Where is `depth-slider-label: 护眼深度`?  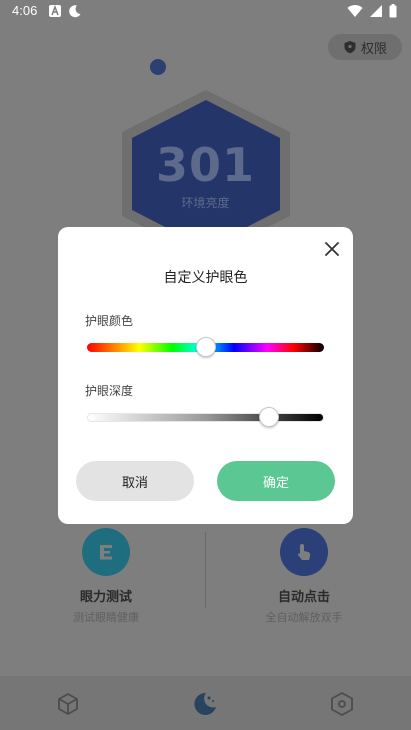
depth-slider-label: 护眼深度 is located at coordinates (109, 391).